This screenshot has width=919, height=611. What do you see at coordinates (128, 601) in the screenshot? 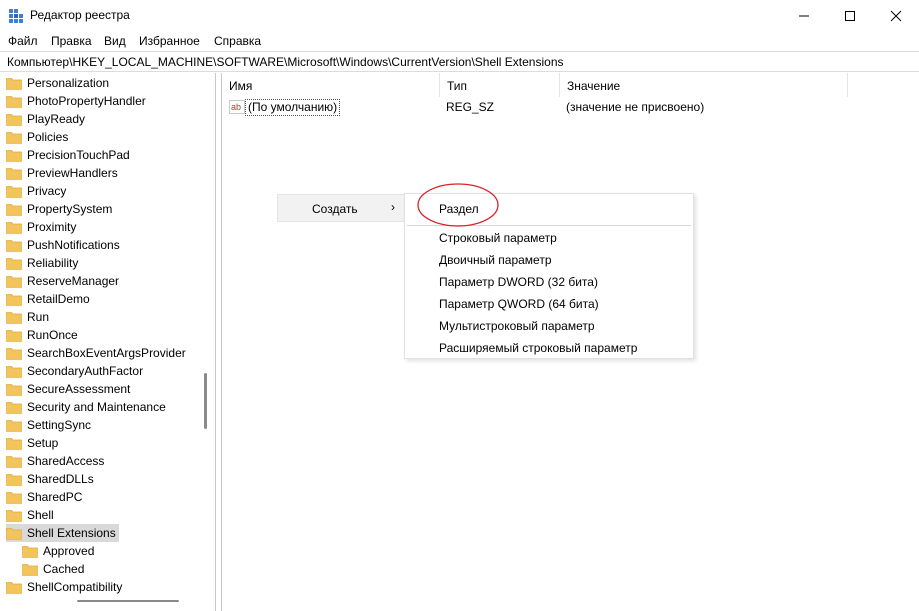
I see `tree-horizontal-scrollbar` at bounding box center [128, 601].